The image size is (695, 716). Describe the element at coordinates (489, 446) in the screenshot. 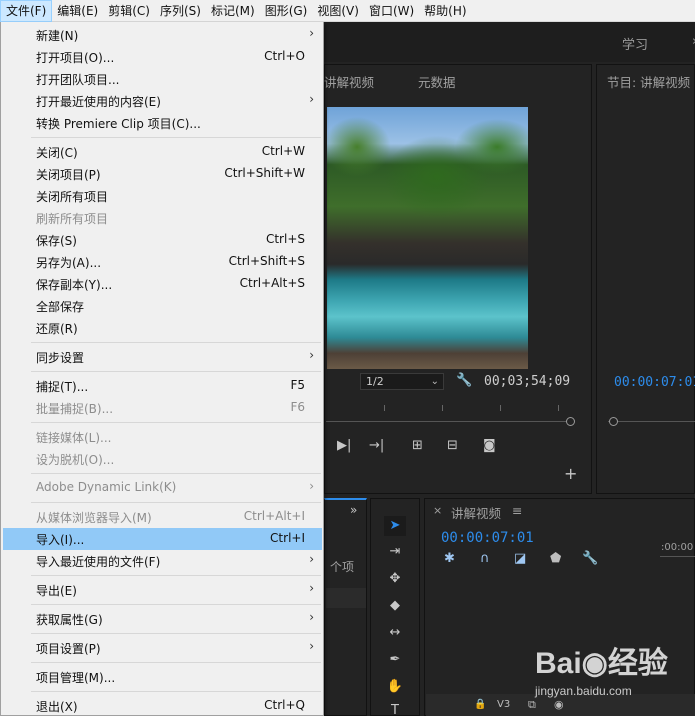

I see `camera-icon: ◙` at that location.